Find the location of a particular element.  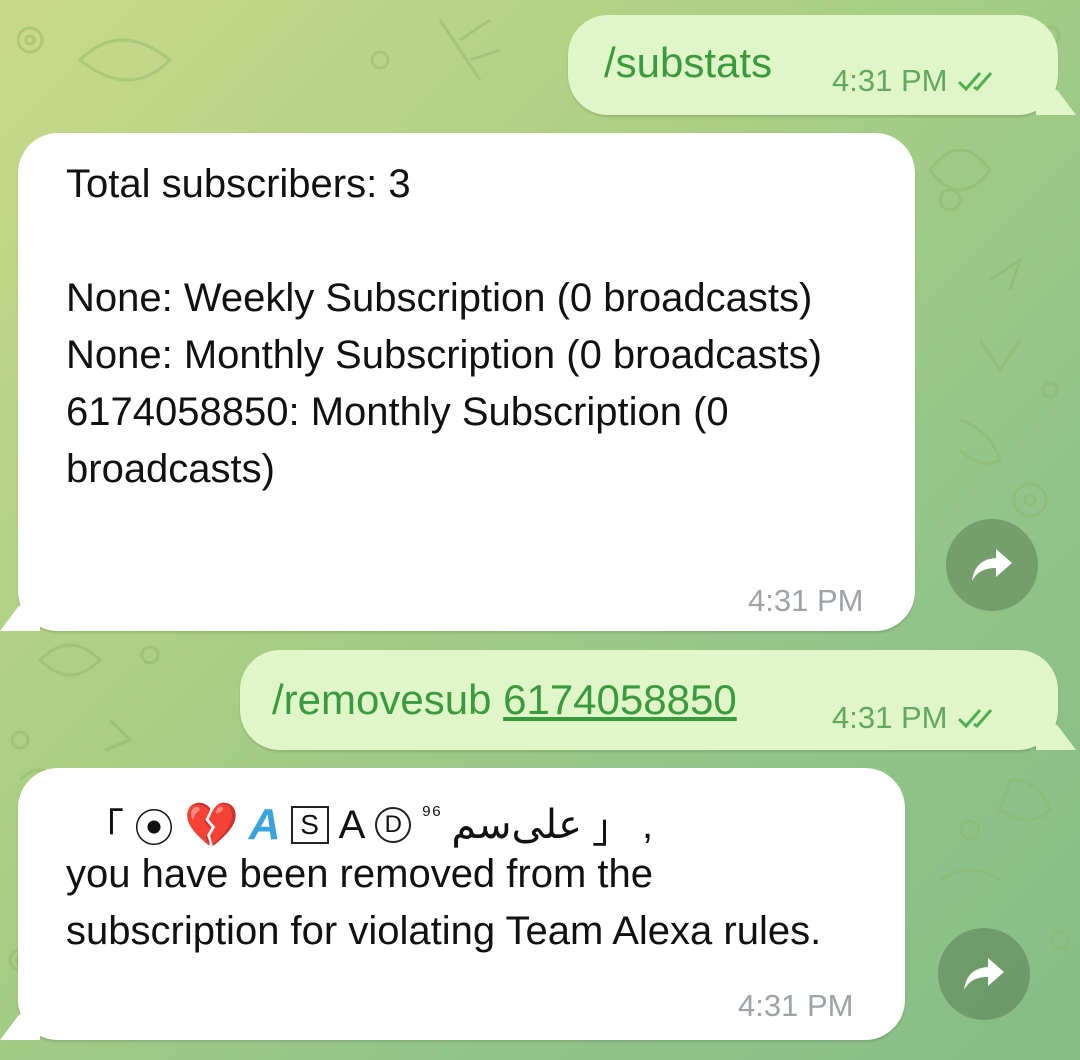

outgoing-message-bubble: /substats 4:31 PM is located at coordinates (813, 65).